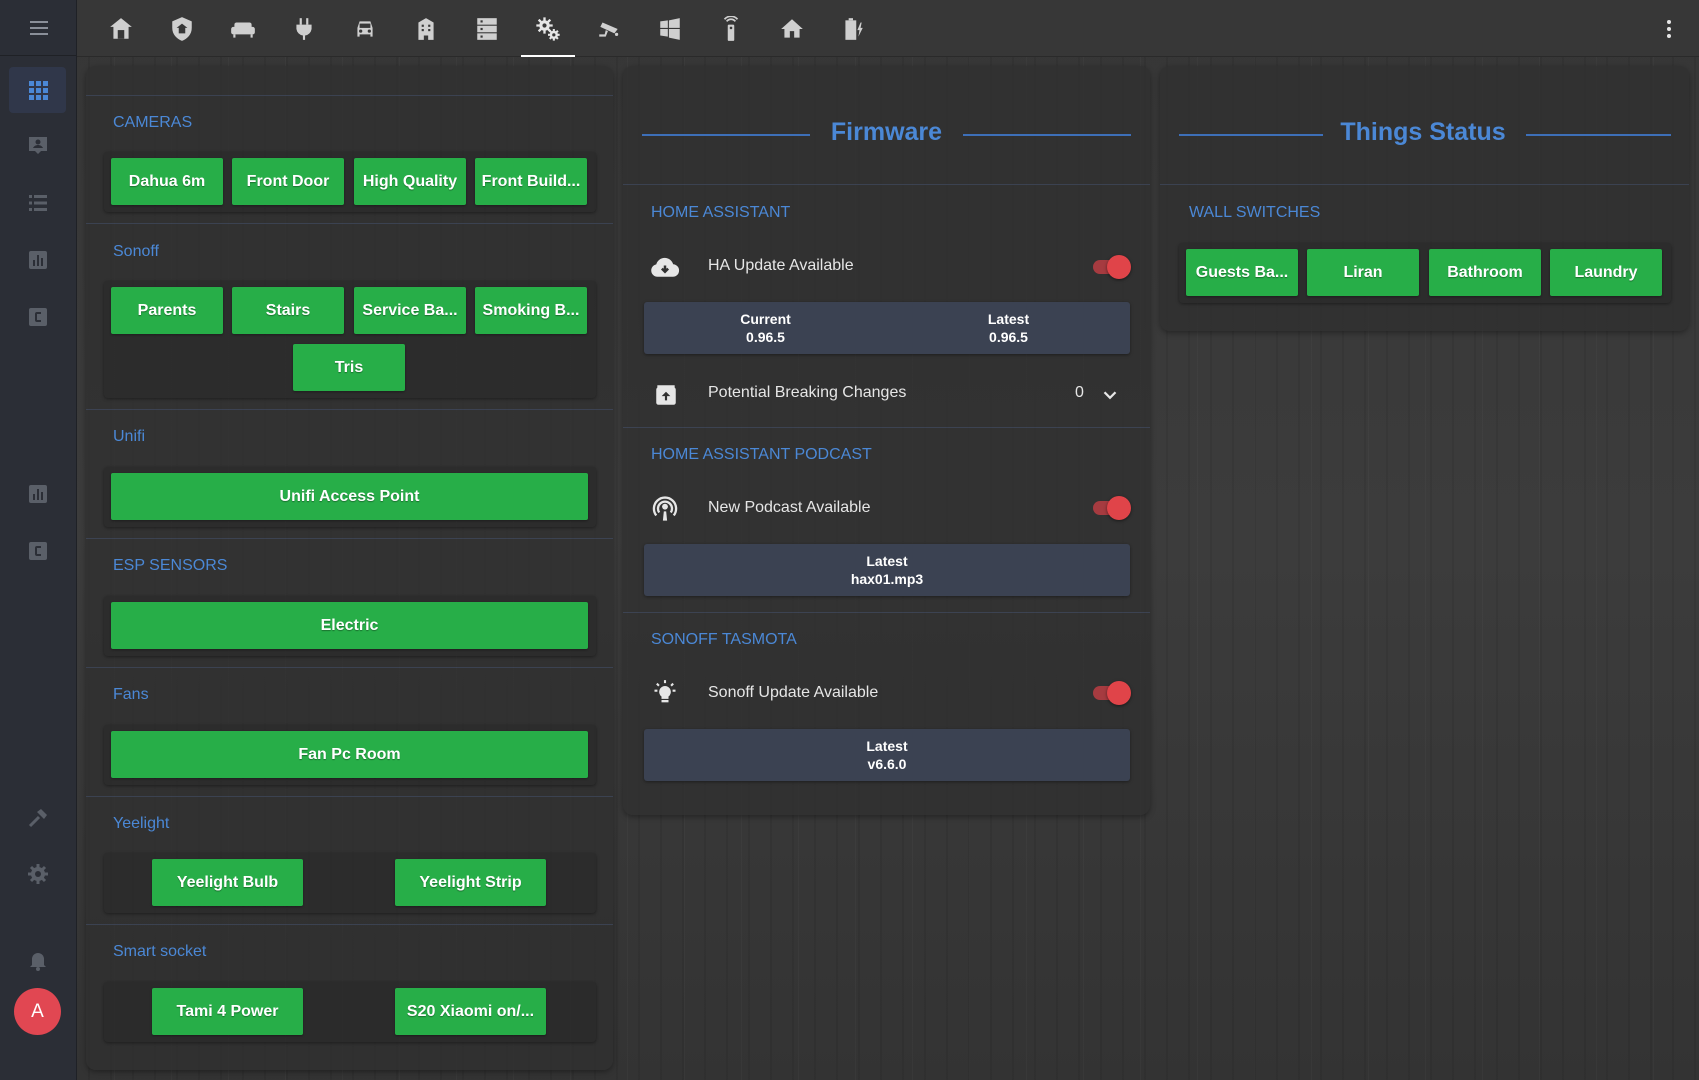 This screenshot has height=1080, width=1699. What do you see at coordinates (37, 1011) in the screenshot?
I see `user-avatar: A` at bounding box center [37, 1011].